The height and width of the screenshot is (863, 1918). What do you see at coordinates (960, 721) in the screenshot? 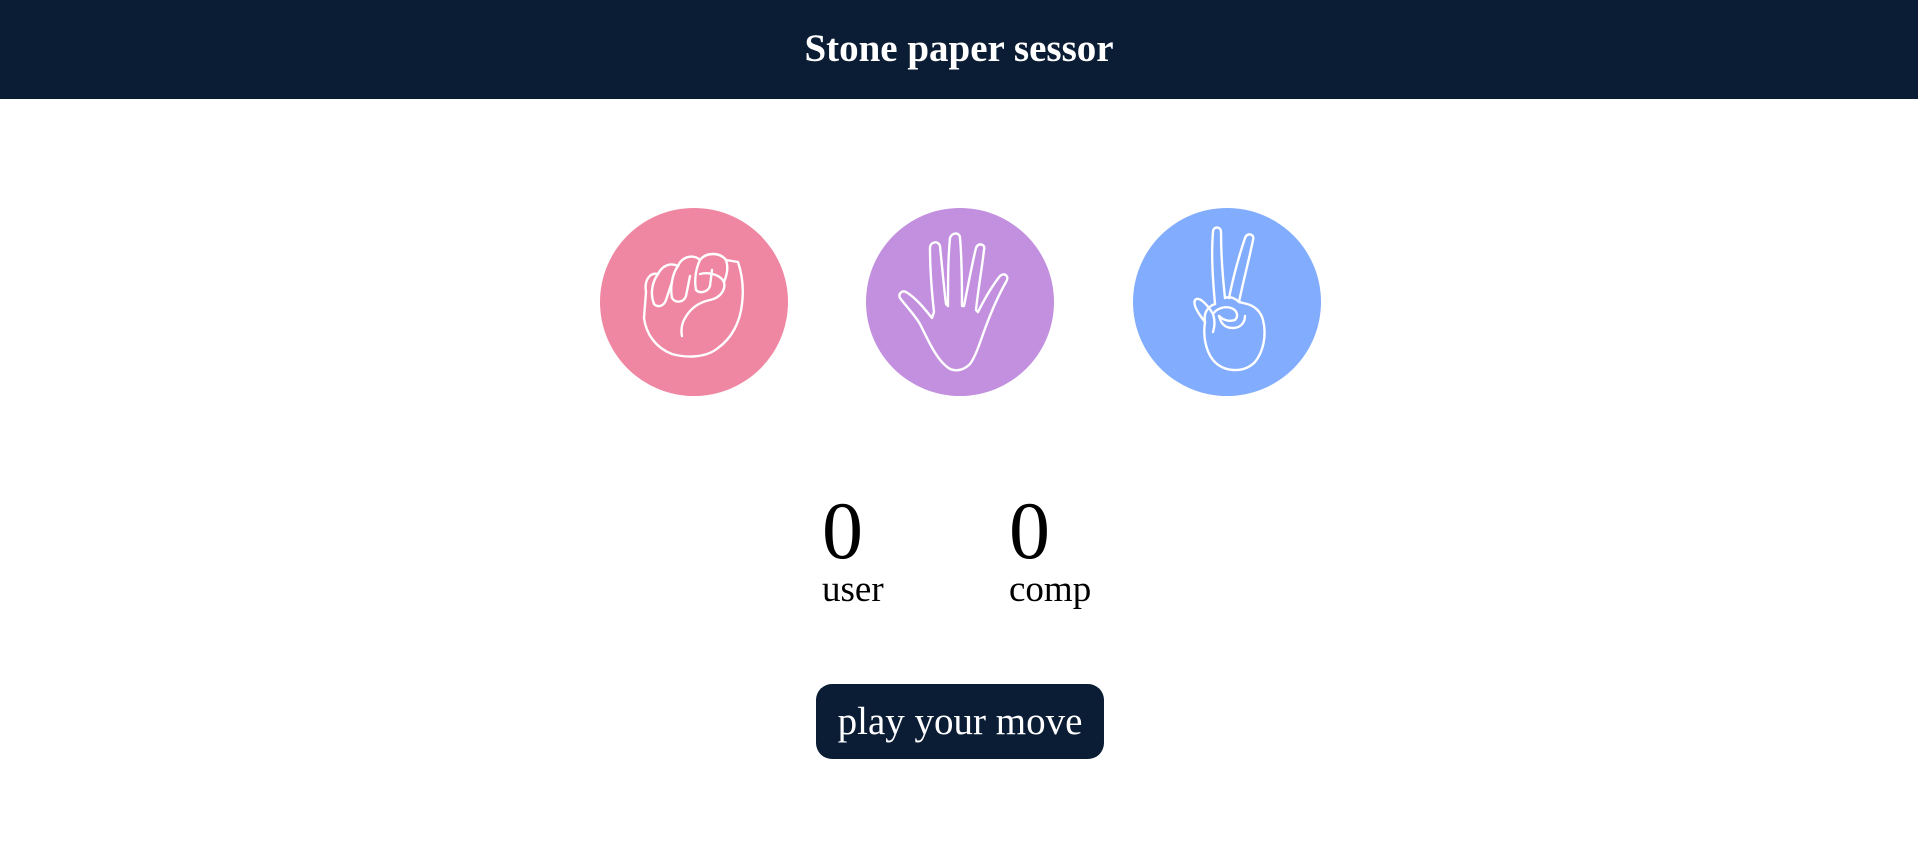
I see `play-your-move-button: play your move` at bounding box center [960, 721].